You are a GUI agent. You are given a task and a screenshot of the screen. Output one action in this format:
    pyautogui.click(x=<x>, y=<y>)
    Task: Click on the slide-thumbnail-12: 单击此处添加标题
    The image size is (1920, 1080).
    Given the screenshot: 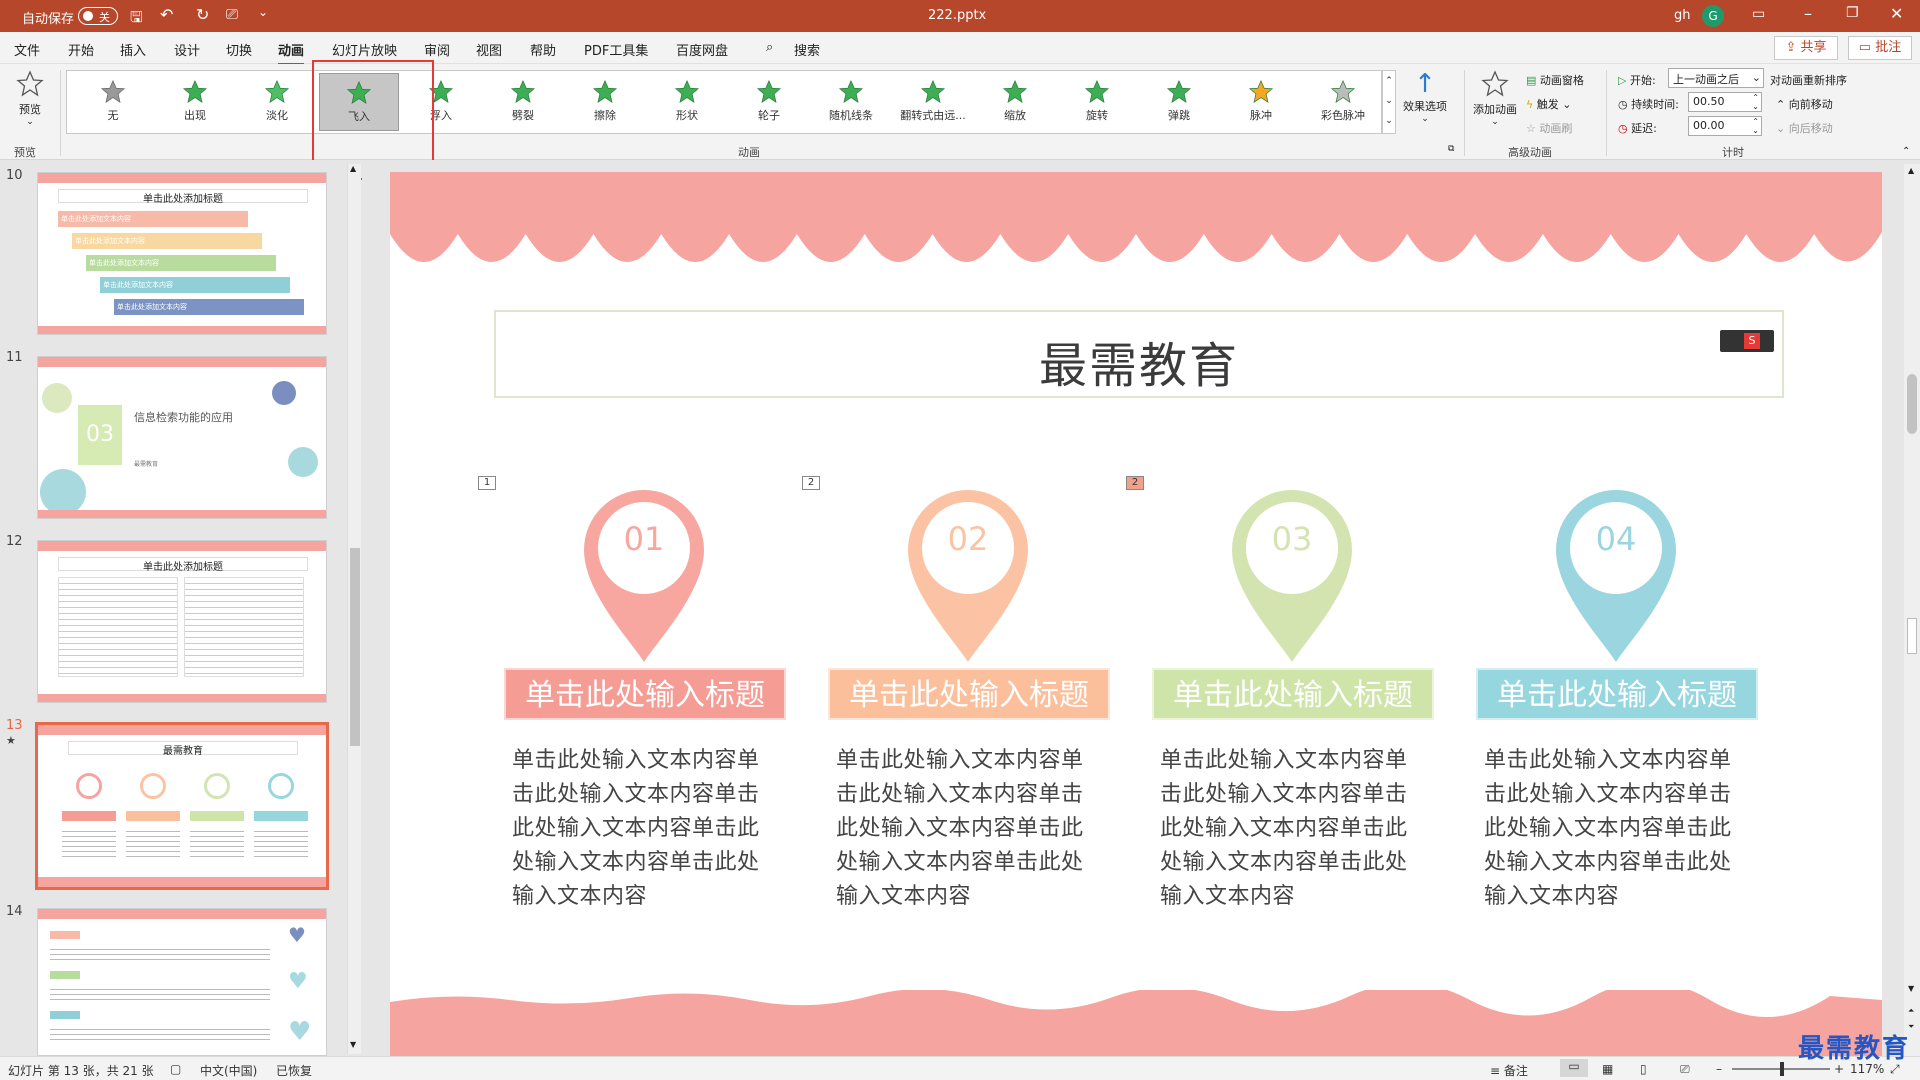 What is the action you would take?
    pyautogui.click(x=182, y=621)
    